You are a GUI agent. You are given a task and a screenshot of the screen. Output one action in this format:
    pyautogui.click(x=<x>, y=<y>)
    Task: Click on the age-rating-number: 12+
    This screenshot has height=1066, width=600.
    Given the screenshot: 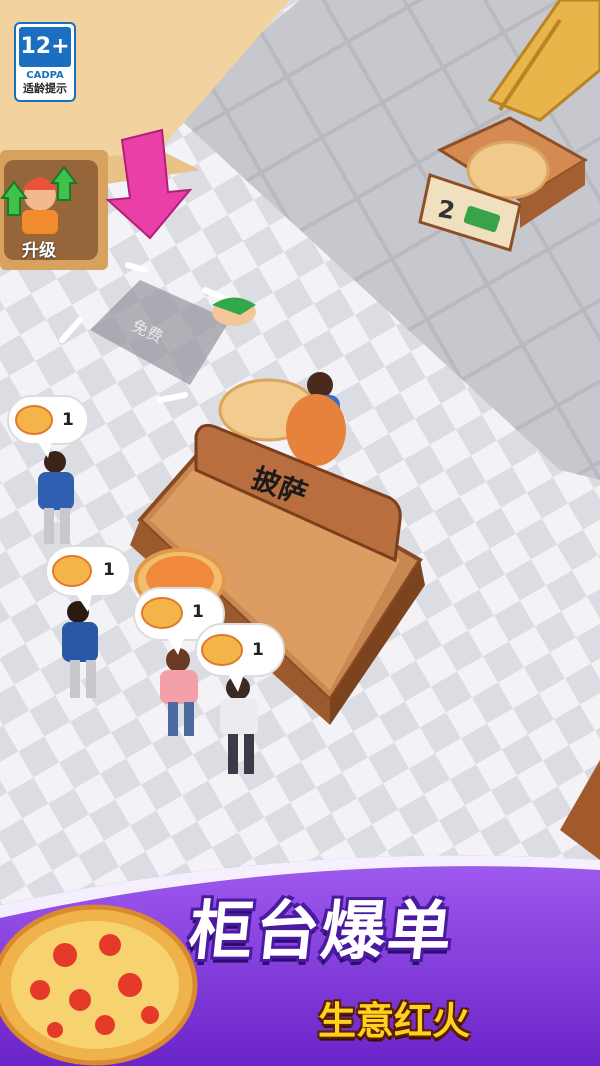 What is the action you would take?
    pyautogui.click(x=45, y=47)
    